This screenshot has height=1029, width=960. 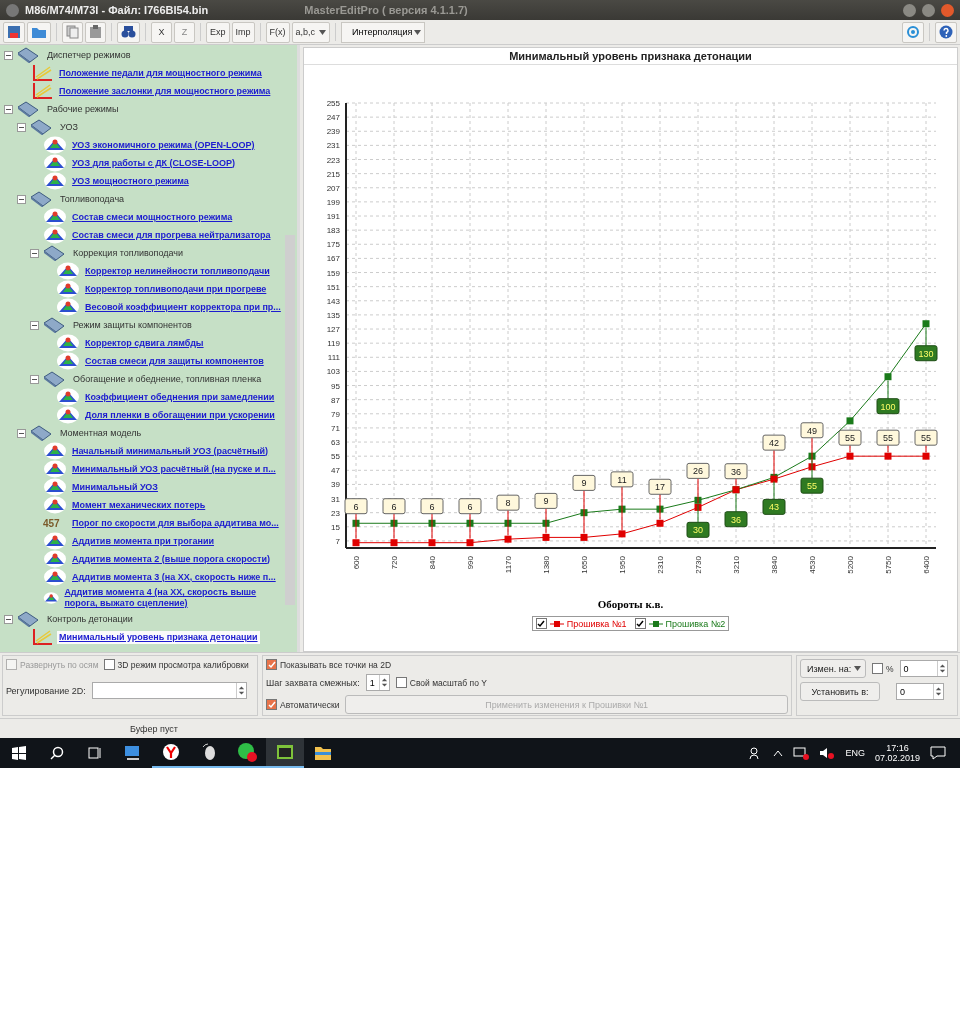 I want to click on tree-folder-label: Контроль детонации, so click(x=90, y=619).